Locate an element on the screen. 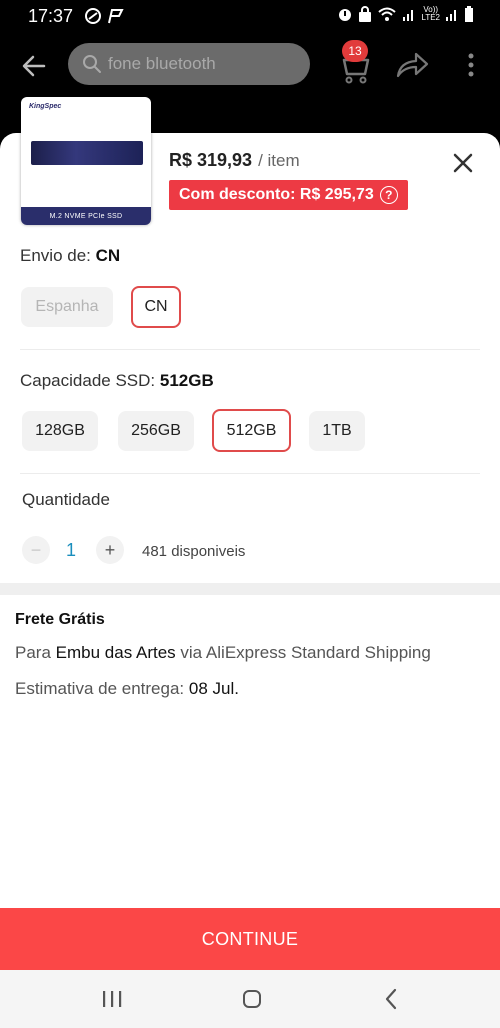 This screenshot has width=500, height=1028. discount-label: Com desconto: R$ 295,73 is located at coordinates (276, 194).